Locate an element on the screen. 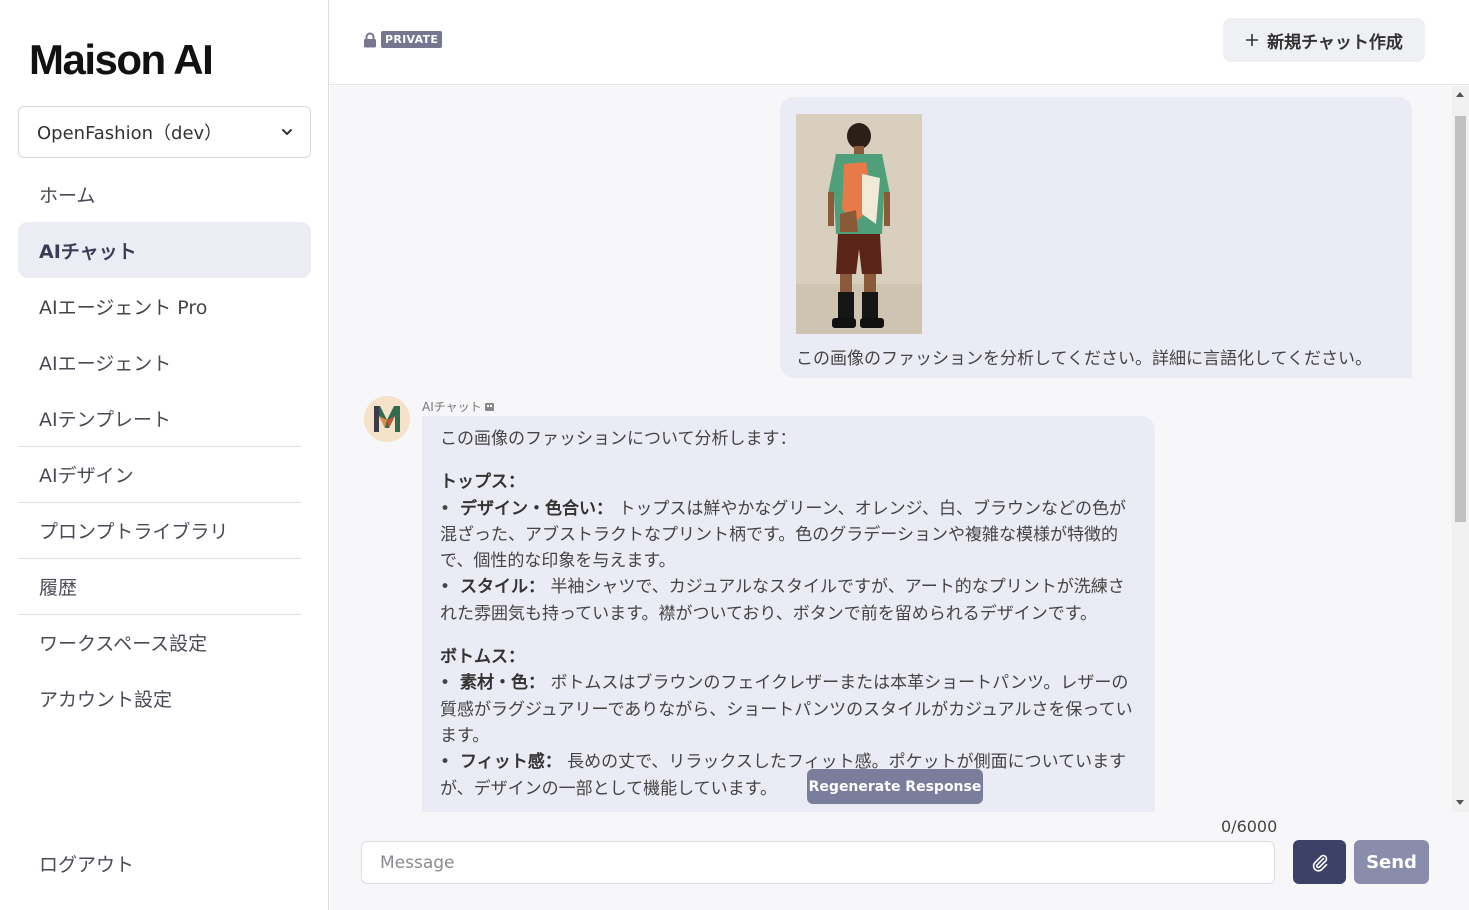 This screenshot has width=1469, height=910. sidebar-item-ai-design: AIデザイン is located at coordinates (159, 474).